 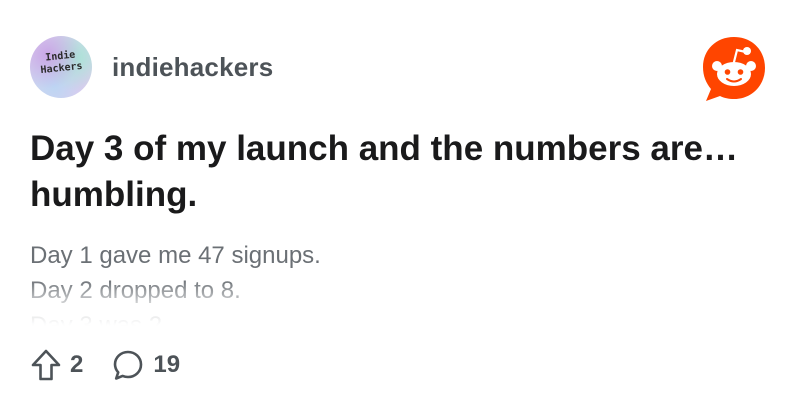 I want to click on post-body-line: Day 3 was 2., so click(x=99, y=321).